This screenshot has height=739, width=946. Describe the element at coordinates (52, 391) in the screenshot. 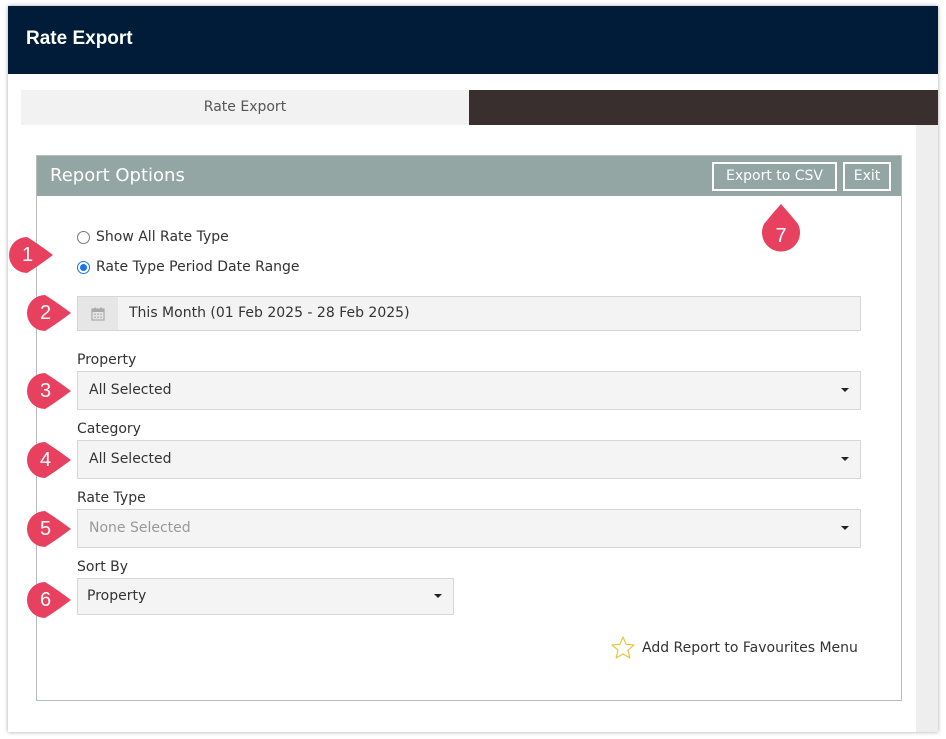

I see `annotation-marker-3: 3` at that location.